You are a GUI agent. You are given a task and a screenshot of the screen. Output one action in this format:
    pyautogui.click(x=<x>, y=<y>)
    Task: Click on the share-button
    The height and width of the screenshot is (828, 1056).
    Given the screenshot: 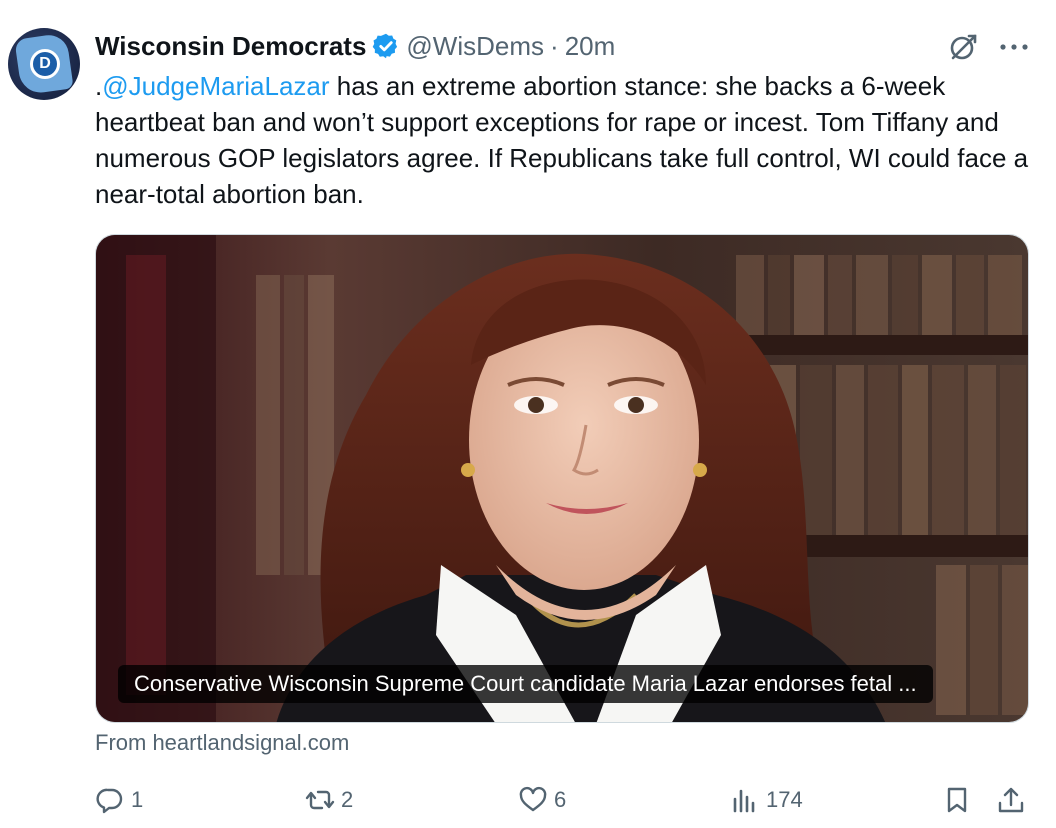 What is the action you would take?
    pyautogui.click(x=1011, y=800)
    